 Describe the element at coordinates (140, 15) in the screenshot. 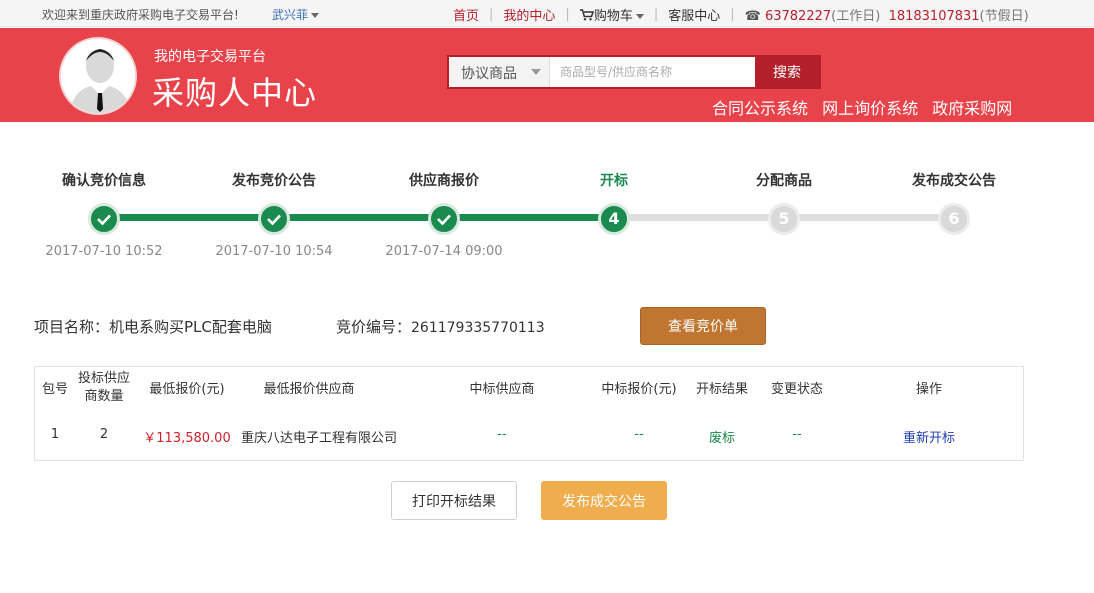

I see `welcome-text: 欢迎来到重庆政府采购电子交易平台!` at that location.